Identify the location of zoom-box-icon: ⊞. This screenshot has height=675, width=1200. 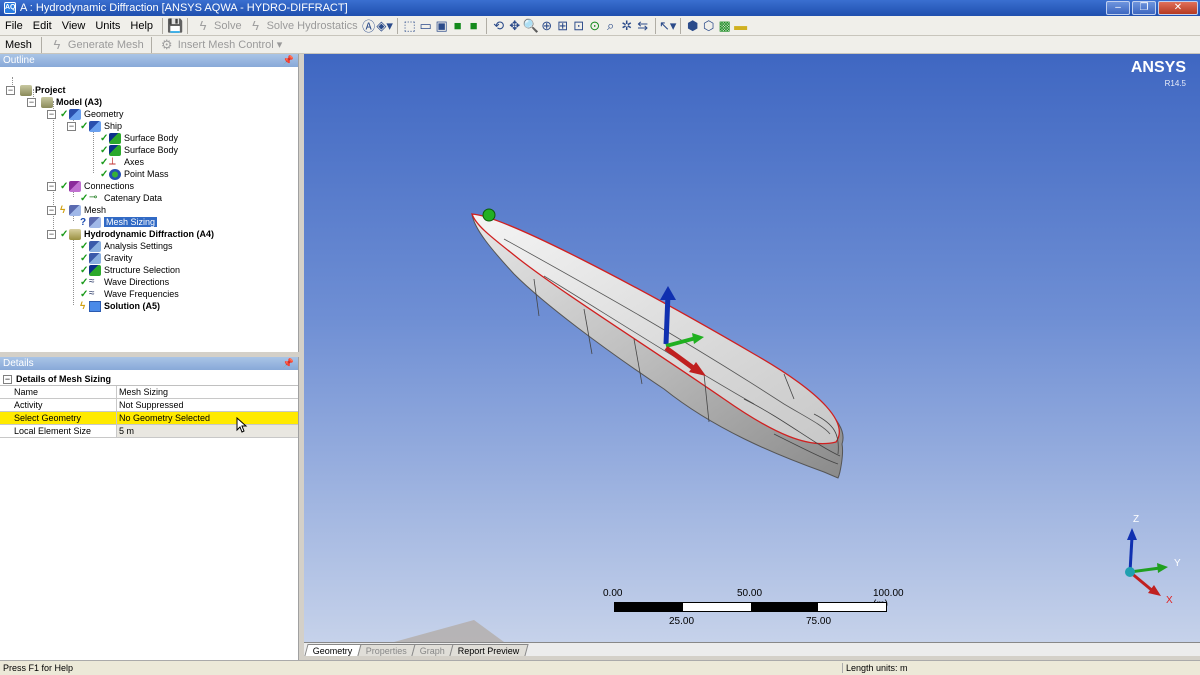
(563, 26).